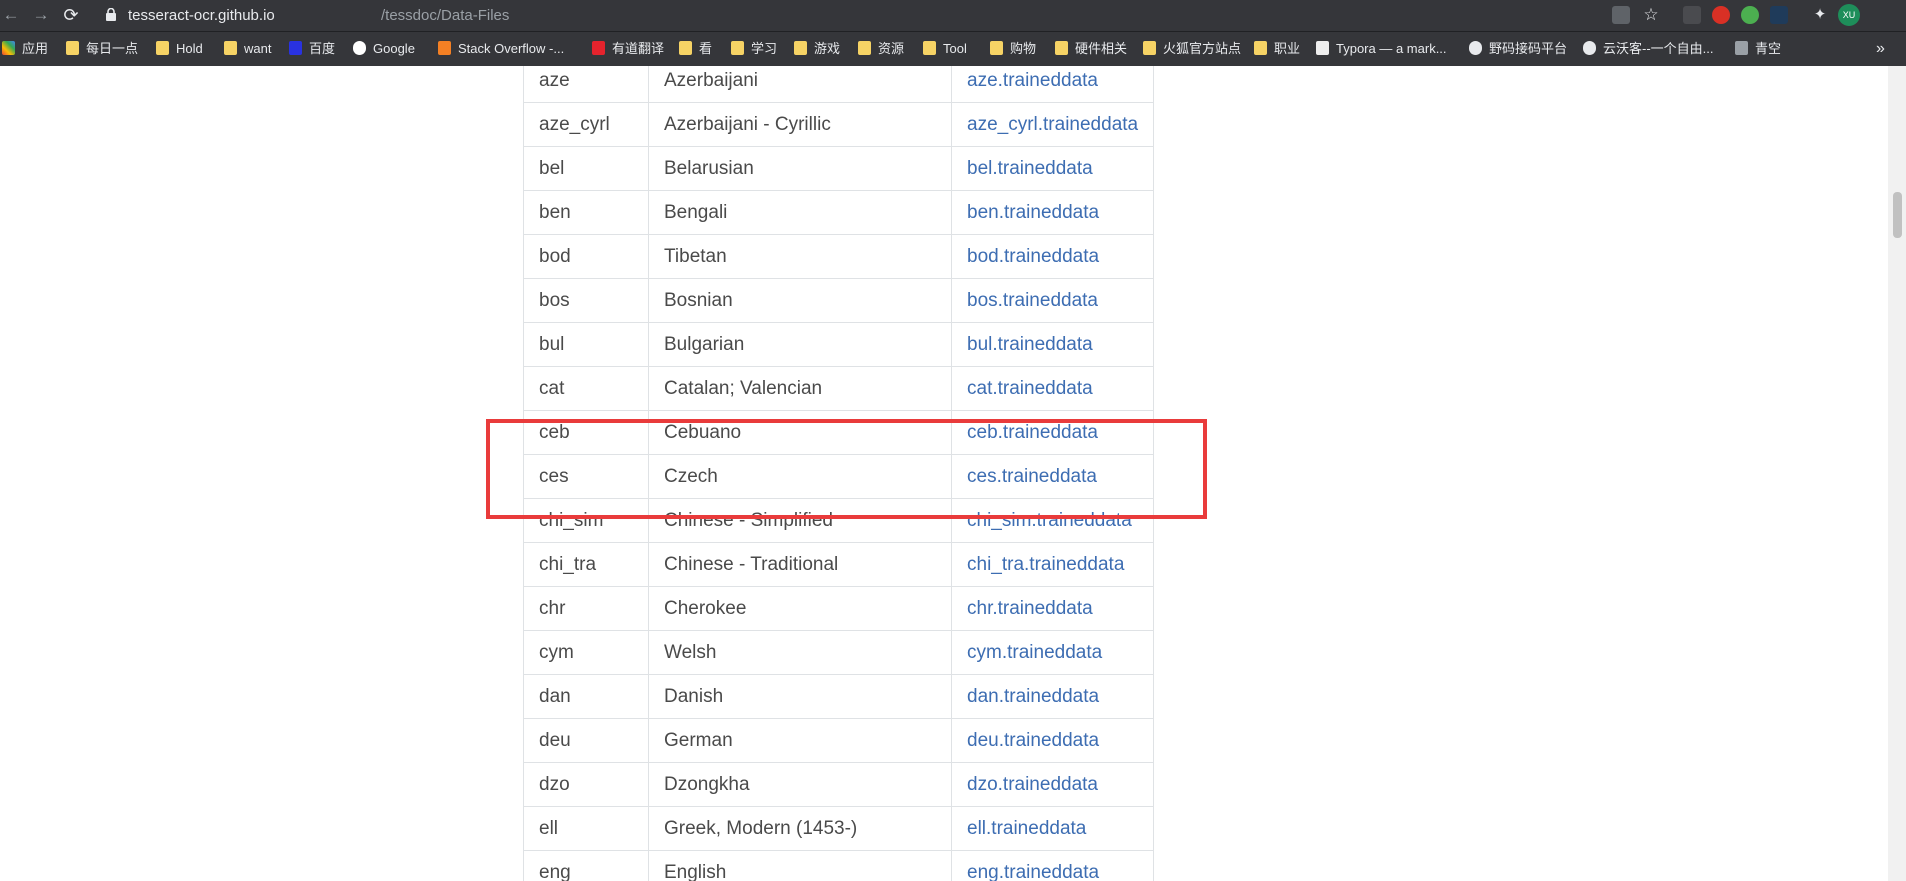 The width and height of the screenshot is (1906, 881). I want to click on bookmark-folder: 看, so click(695, 49).